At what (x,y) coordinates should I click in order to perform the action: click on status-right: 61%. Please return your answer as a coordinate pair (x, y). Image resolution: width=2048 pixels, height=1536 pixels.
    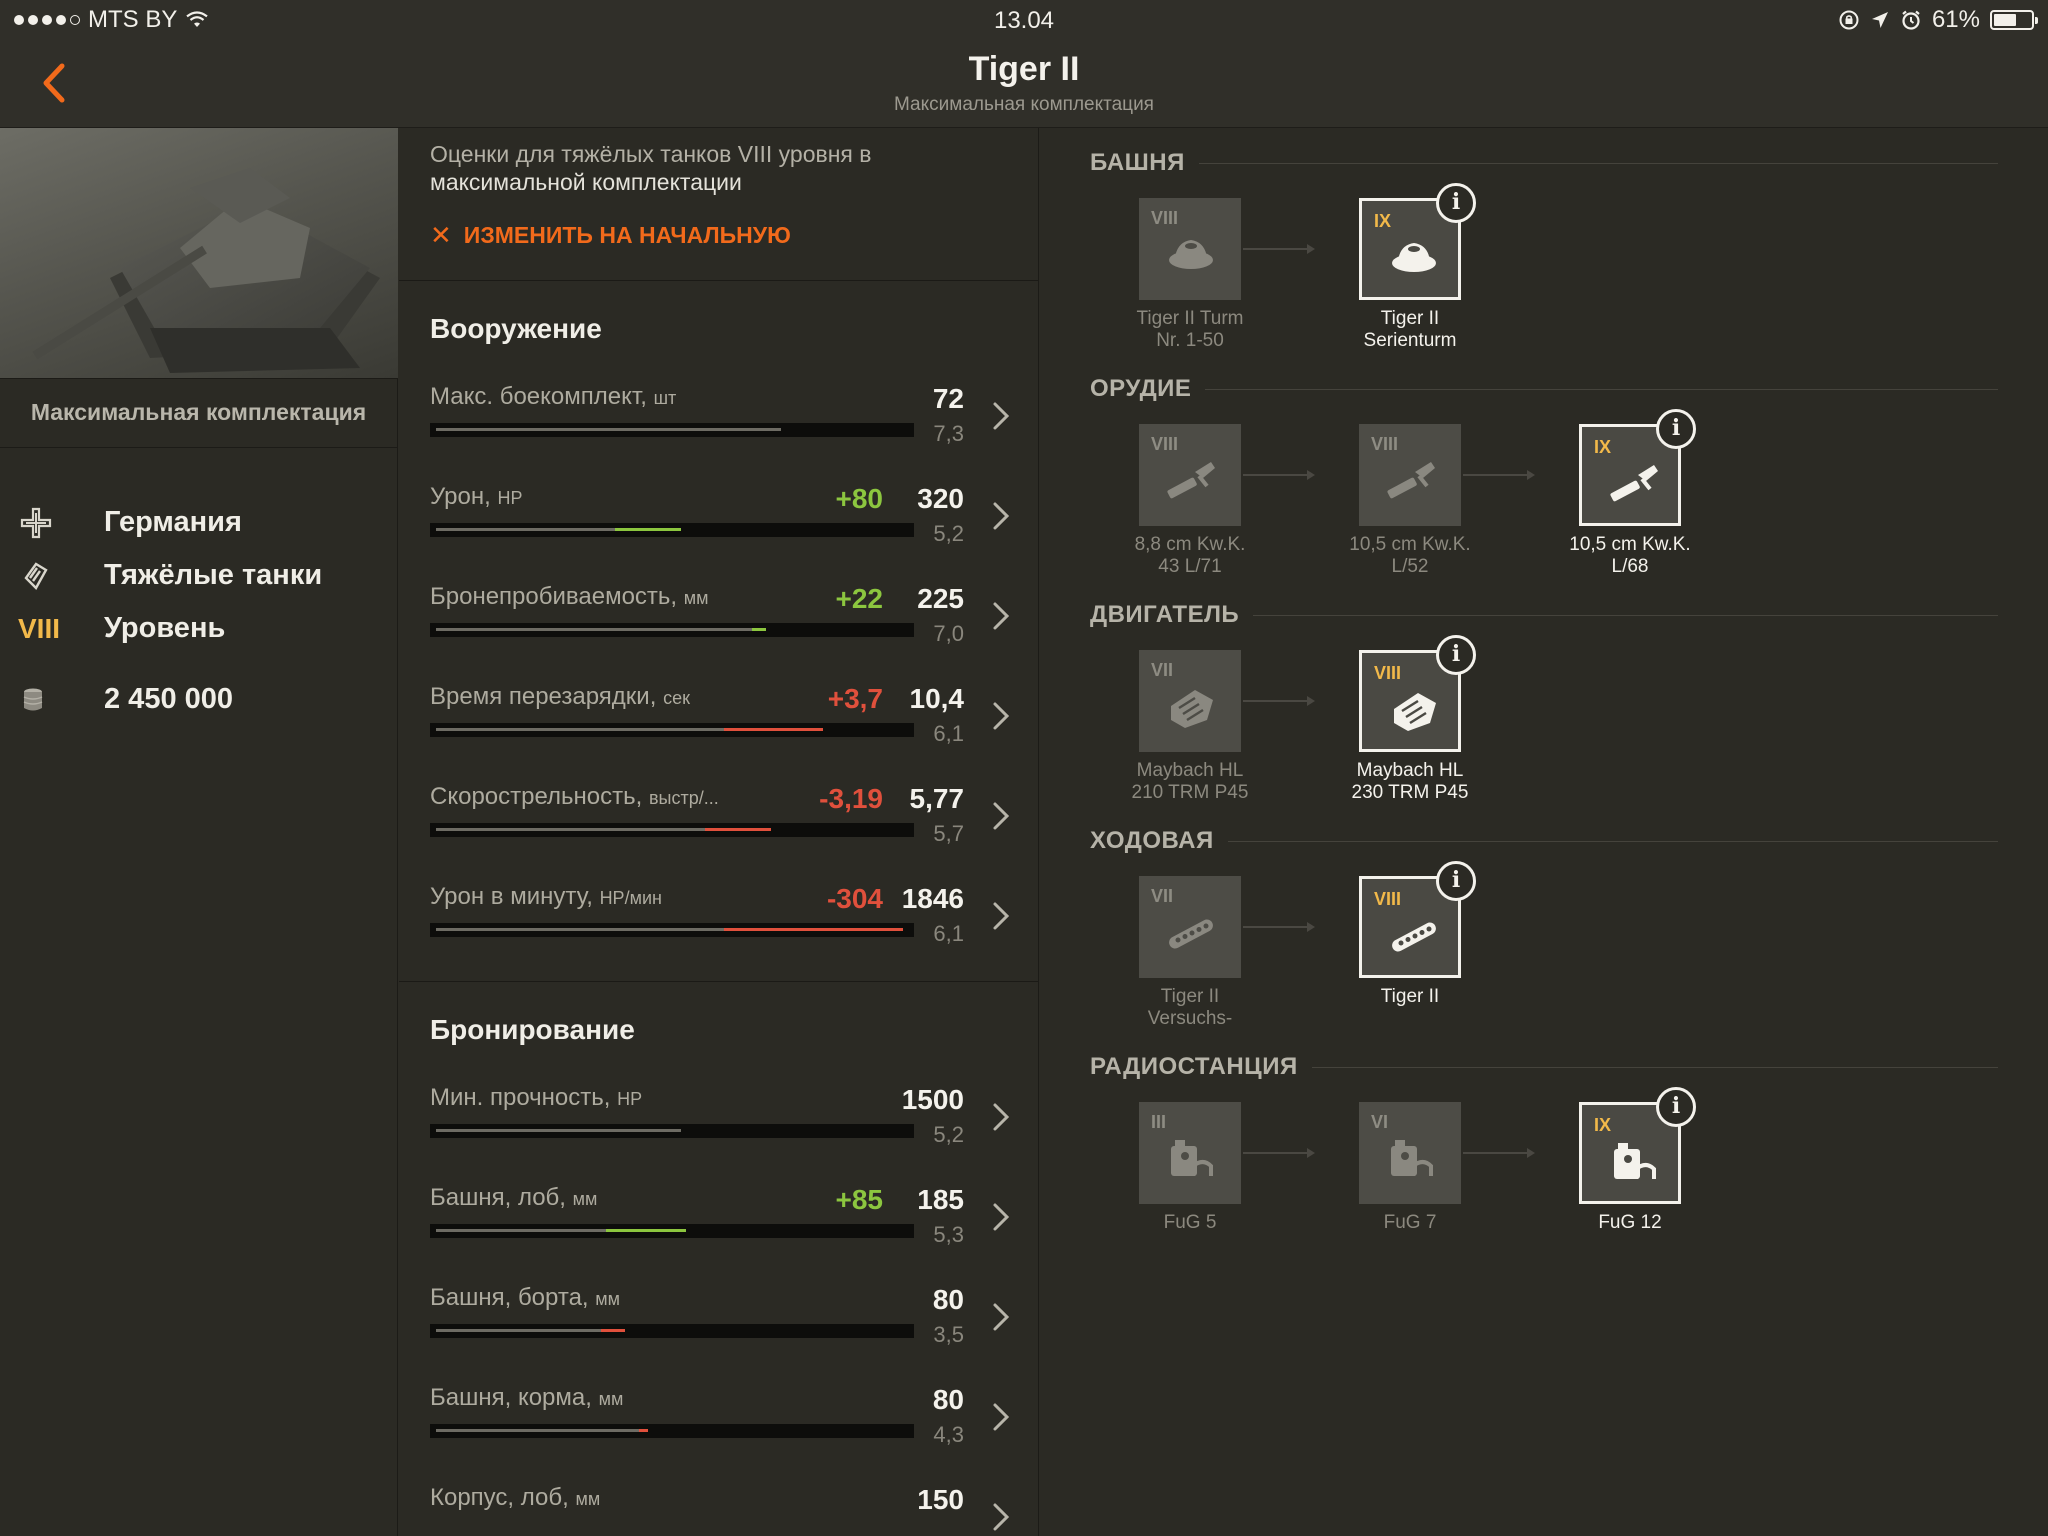
    Looking at the image, I should click on (1938, 20).